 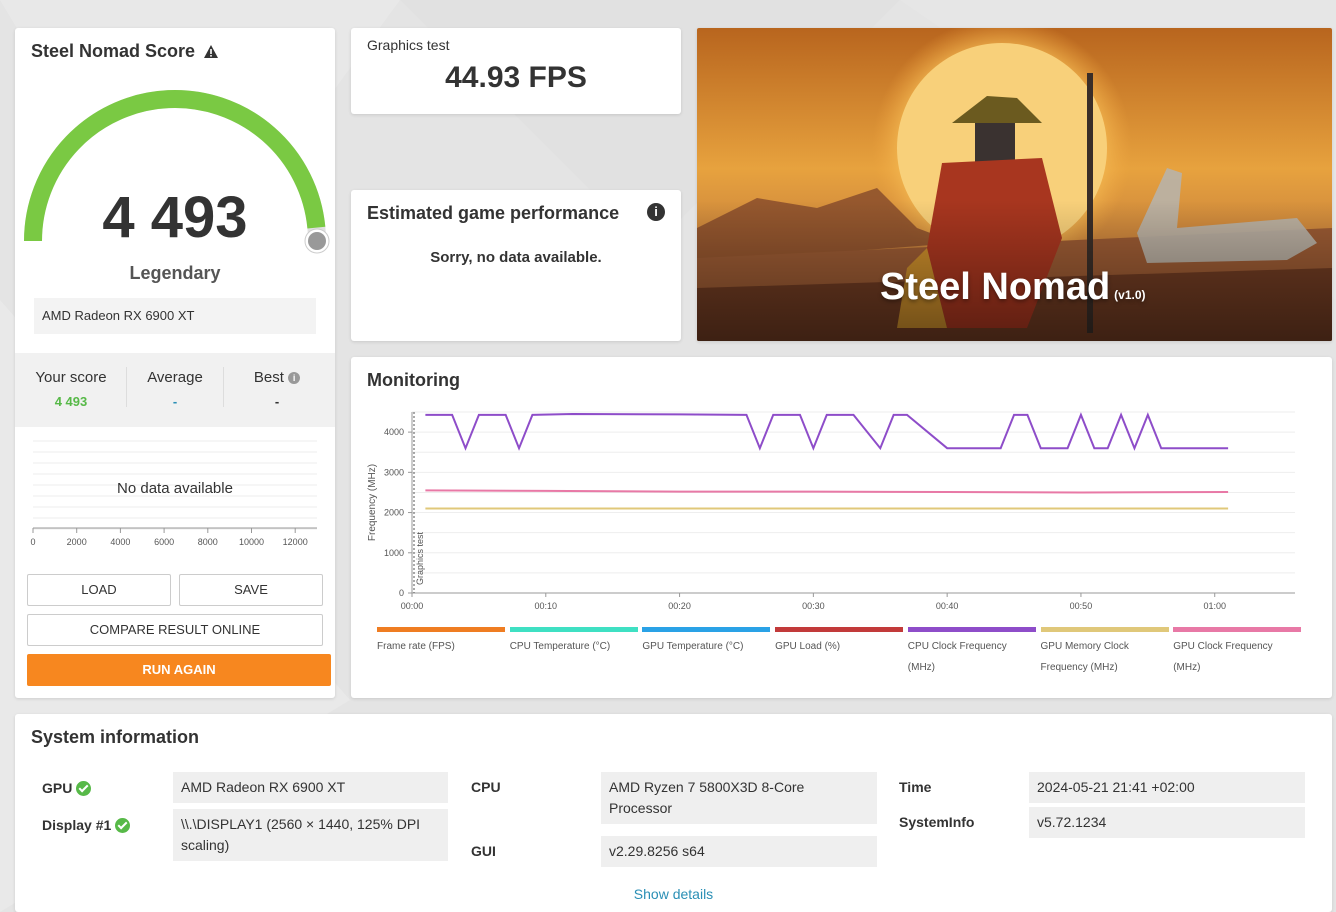 What do you see at coordinates (937, 822) in the screenshot?
I see `systeminfo-label: SystemInfo` at bounding box center [937, 822].